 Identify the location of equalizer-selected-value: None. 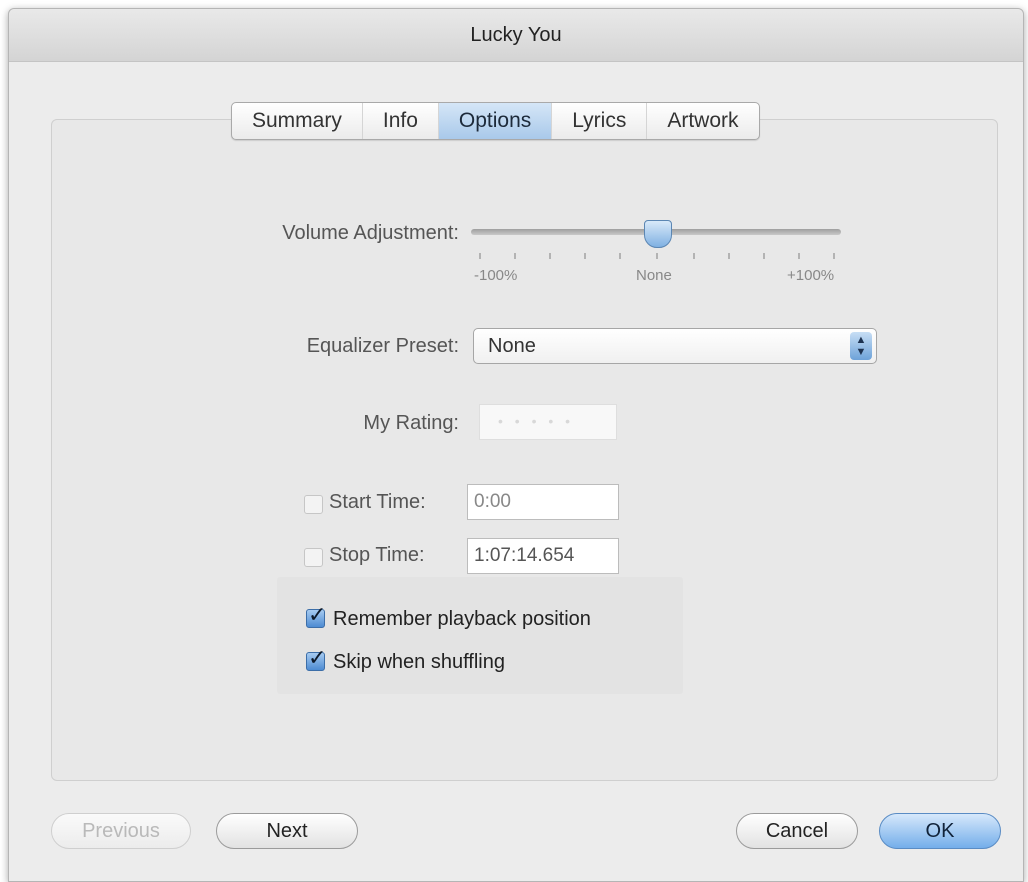
(512, 346).